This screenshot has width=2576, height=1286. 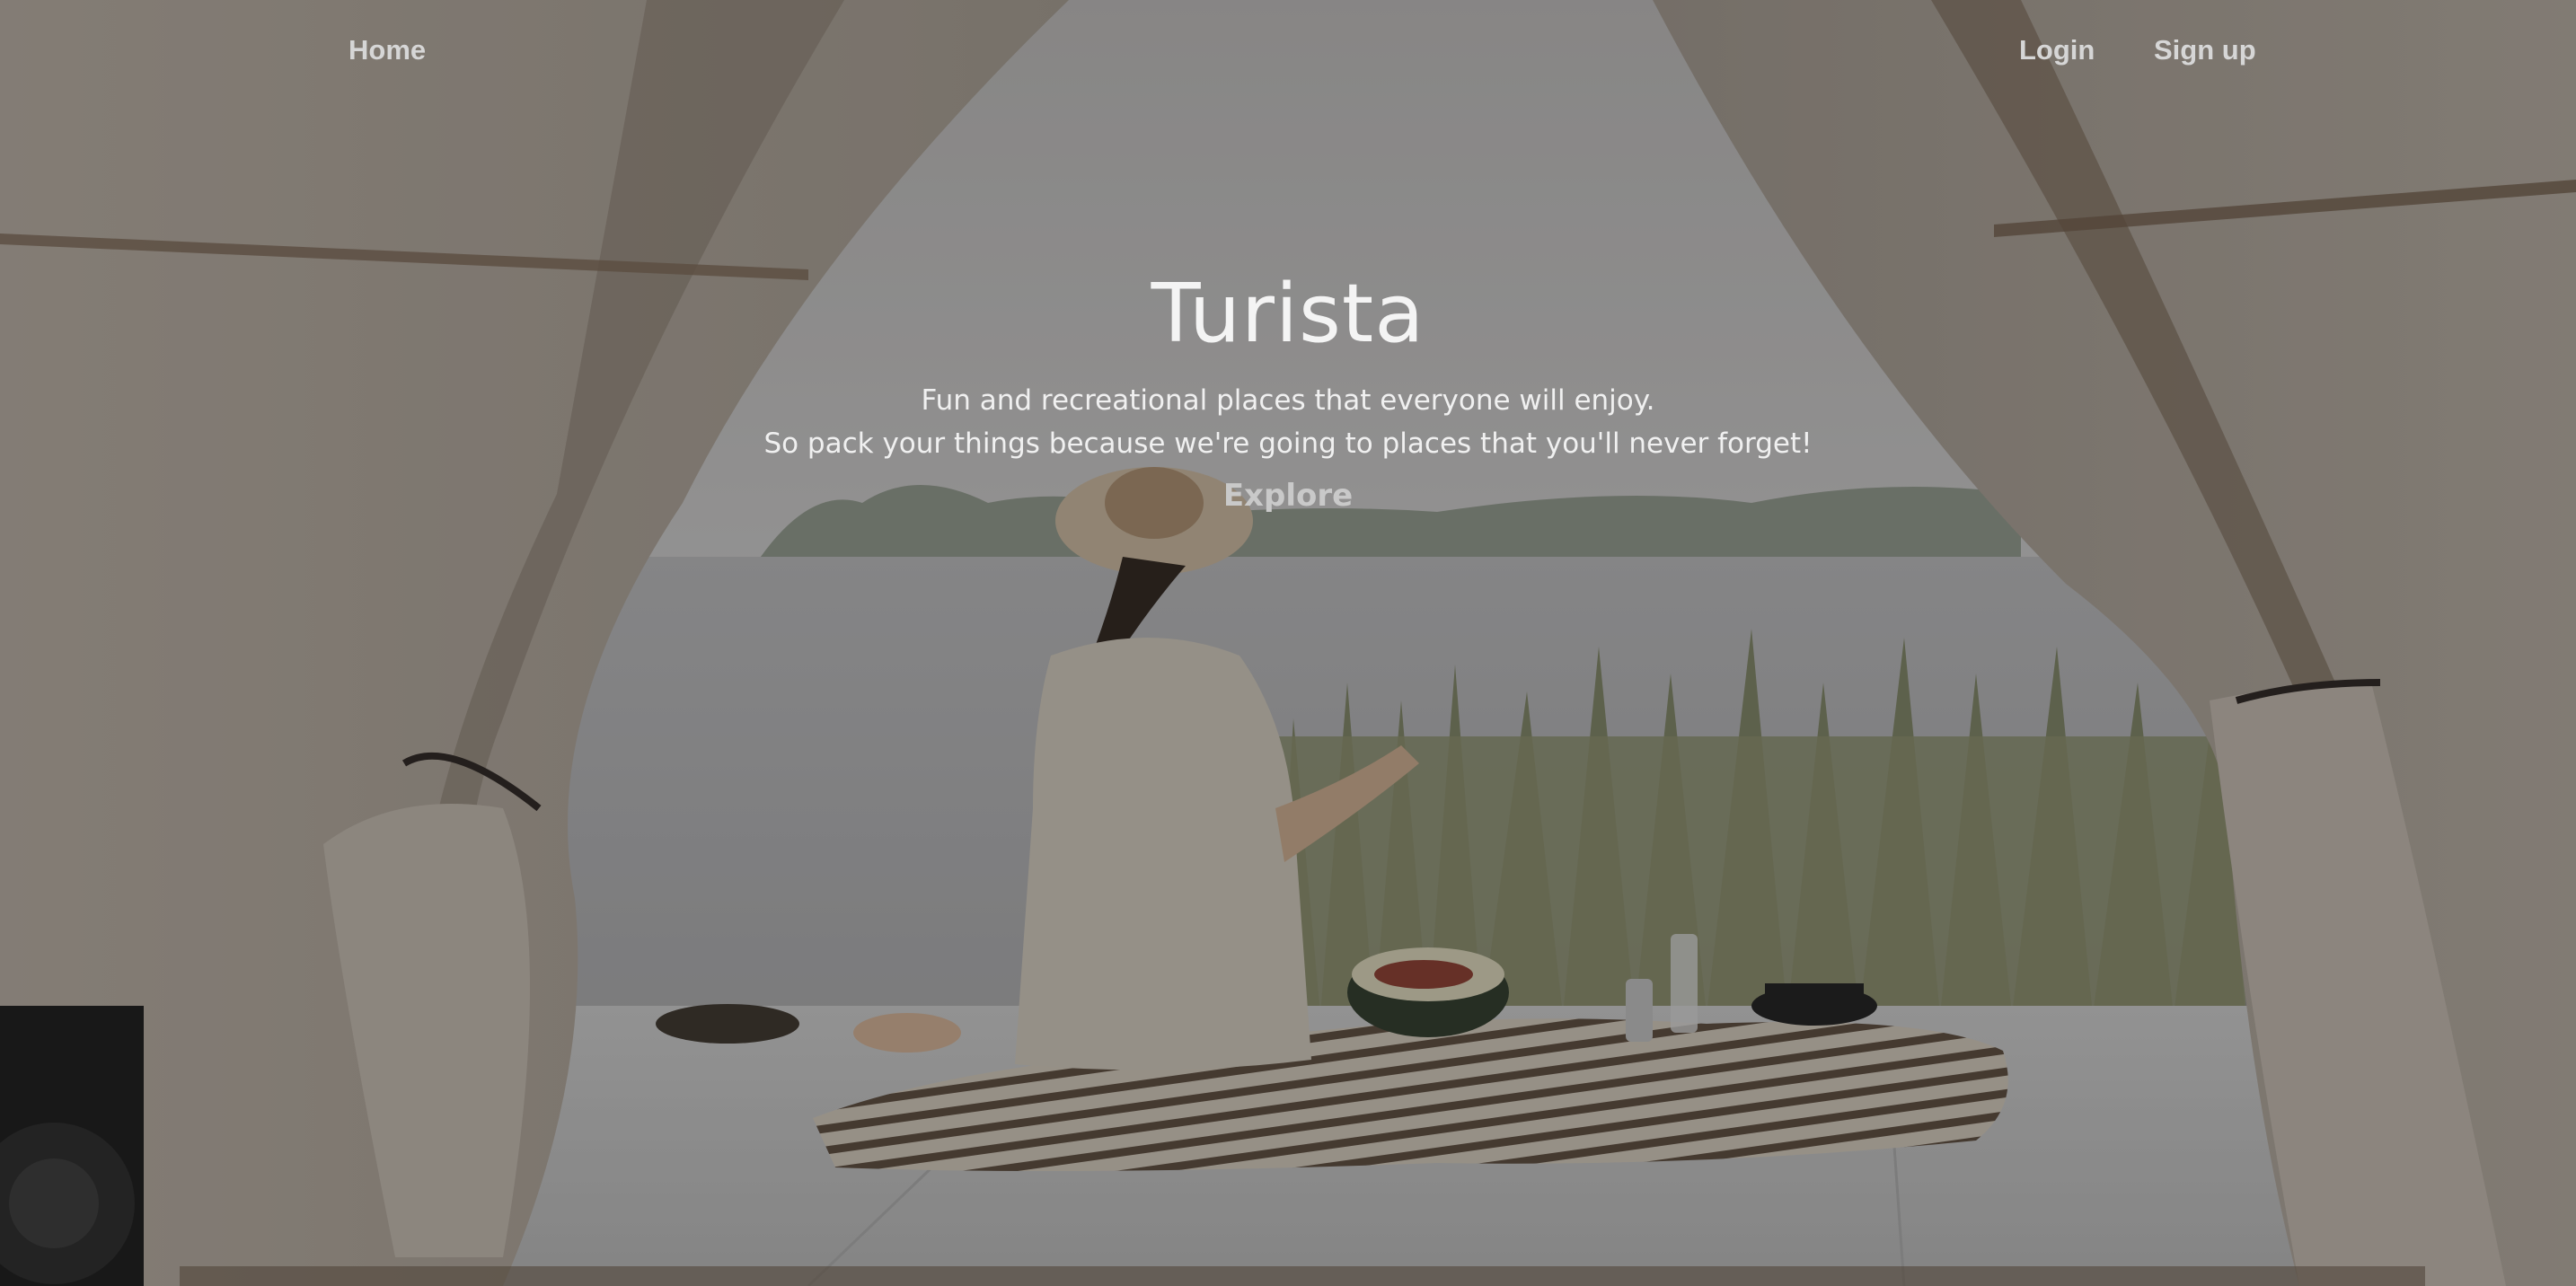 I want to click on top-navigation: Home Login Sign up, so click(x=1288, y=54).